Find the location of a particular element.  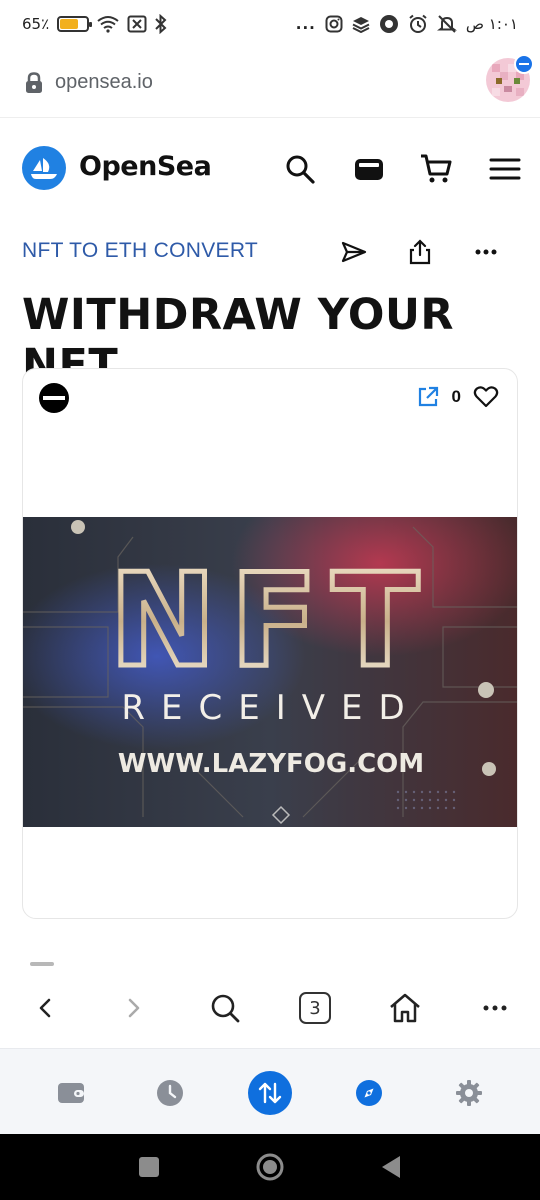

instagram-icon is located at coordinates (334, 24).